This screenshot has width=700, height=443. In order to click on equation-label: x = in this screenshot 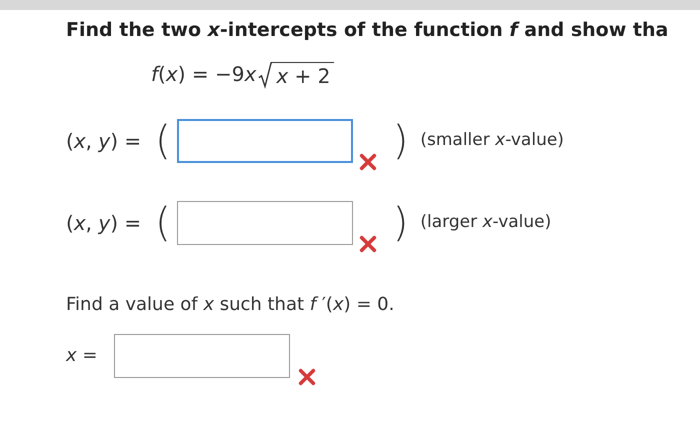, I will do `click(82, 356)`.